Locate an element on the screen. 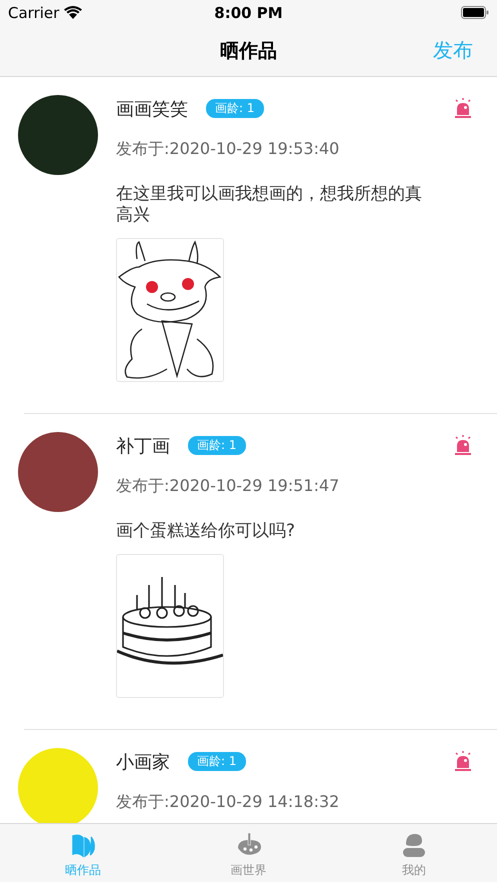 This screenshot has width=497, height=883. tab-item: 我的 is located at coordinates (414, 853).